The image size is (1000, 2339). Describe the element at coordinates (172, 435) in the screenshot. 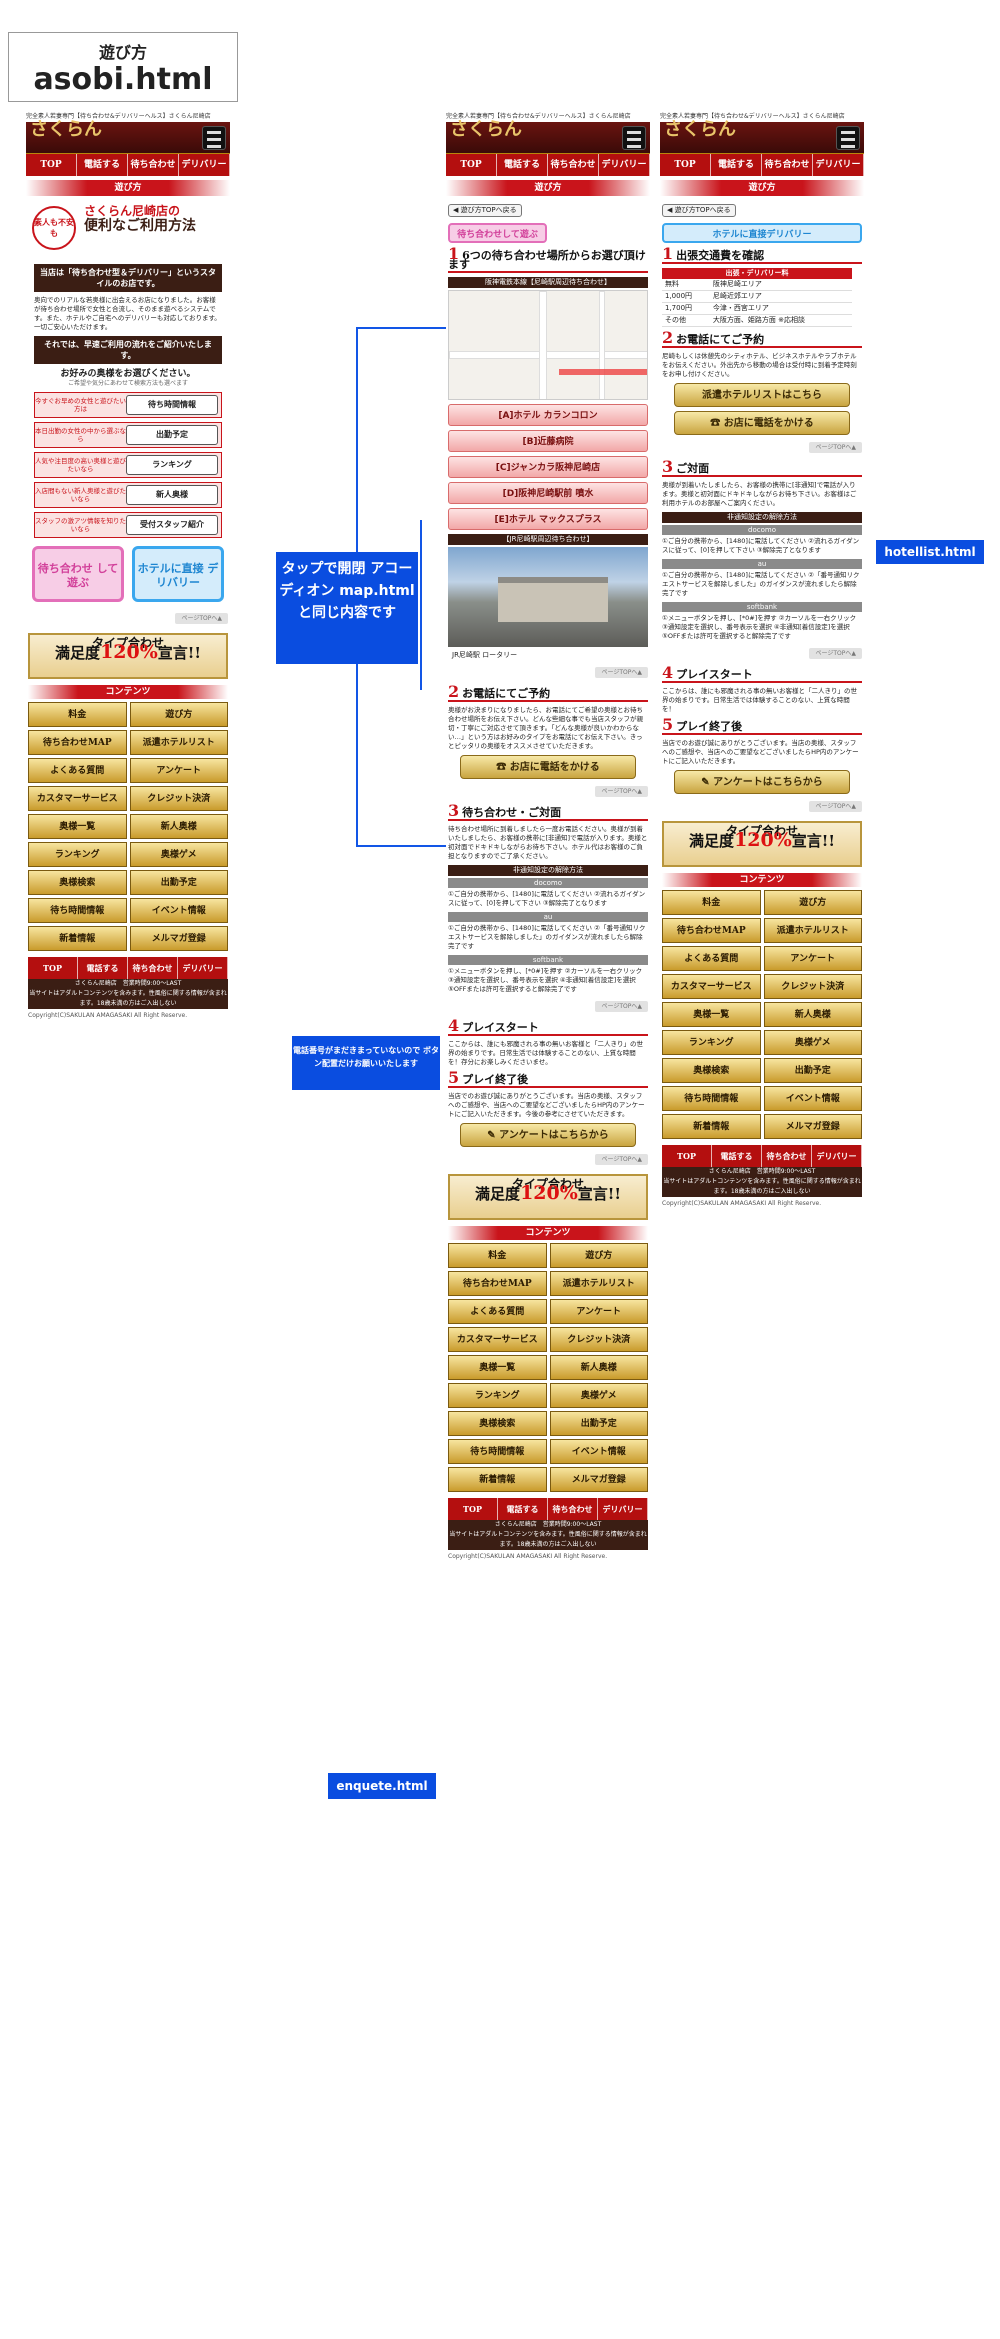

I see `option-button: 出勤予定` at that location.